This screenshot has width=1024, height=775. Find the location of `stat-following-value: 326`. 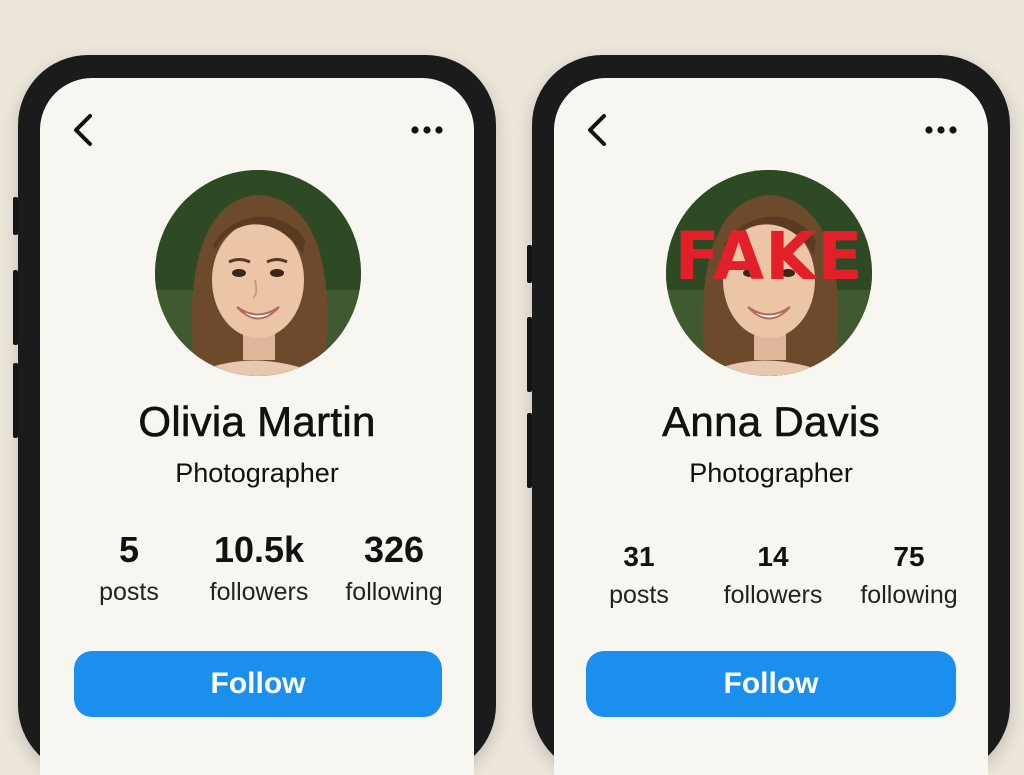

stat-following-value: 326 is located at coordinates (394, 549).